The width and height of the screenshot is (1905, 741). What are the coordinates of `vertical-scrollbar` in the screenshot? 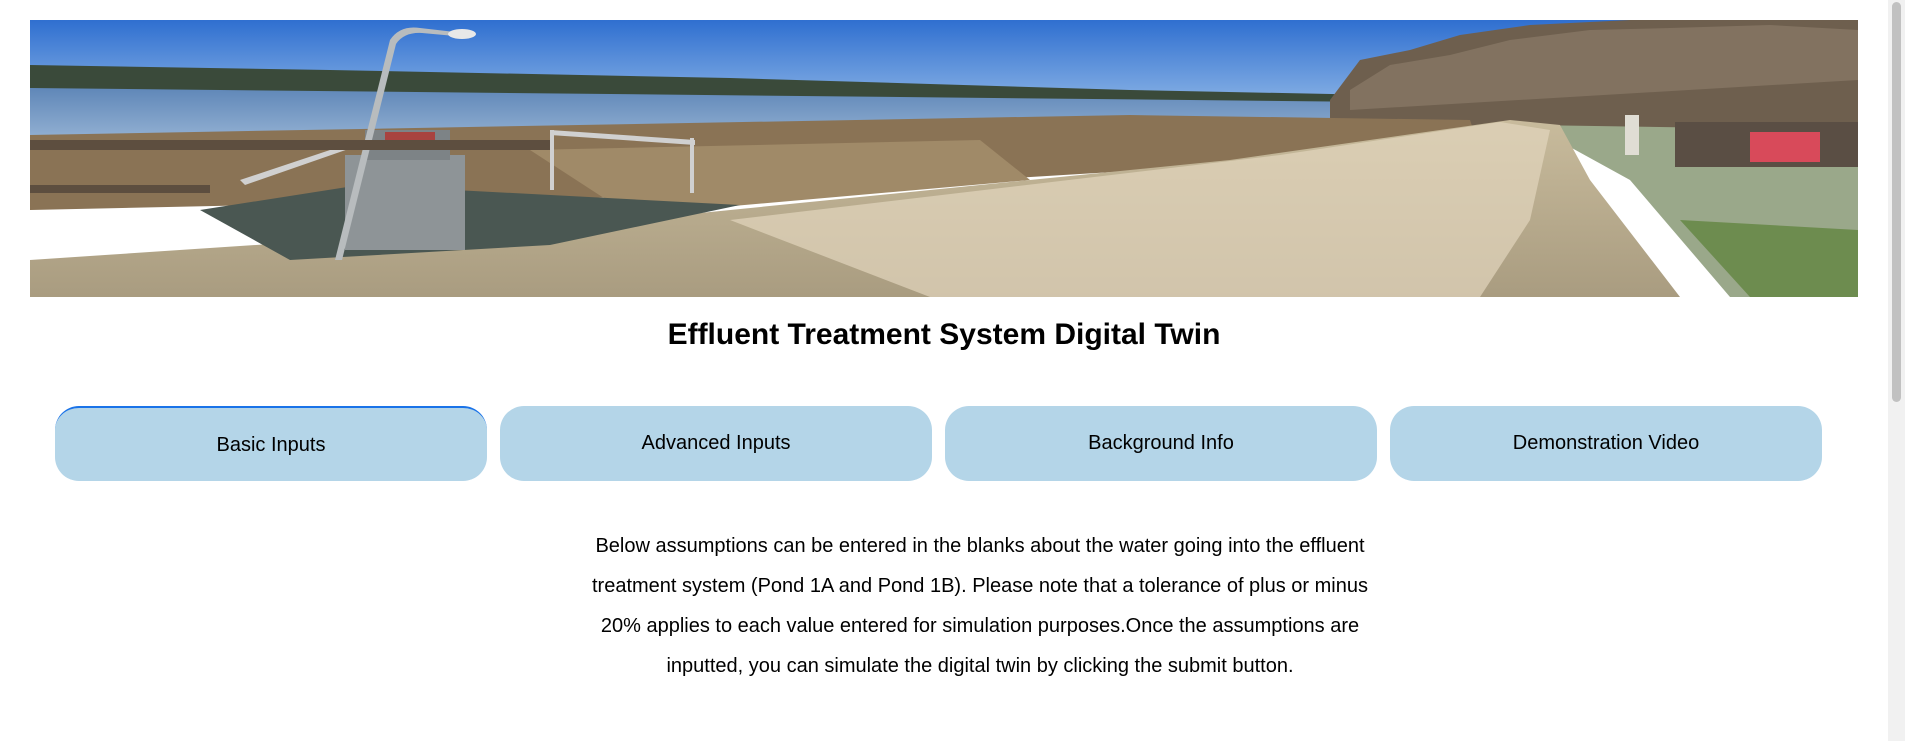 It's located at (1896, 370).